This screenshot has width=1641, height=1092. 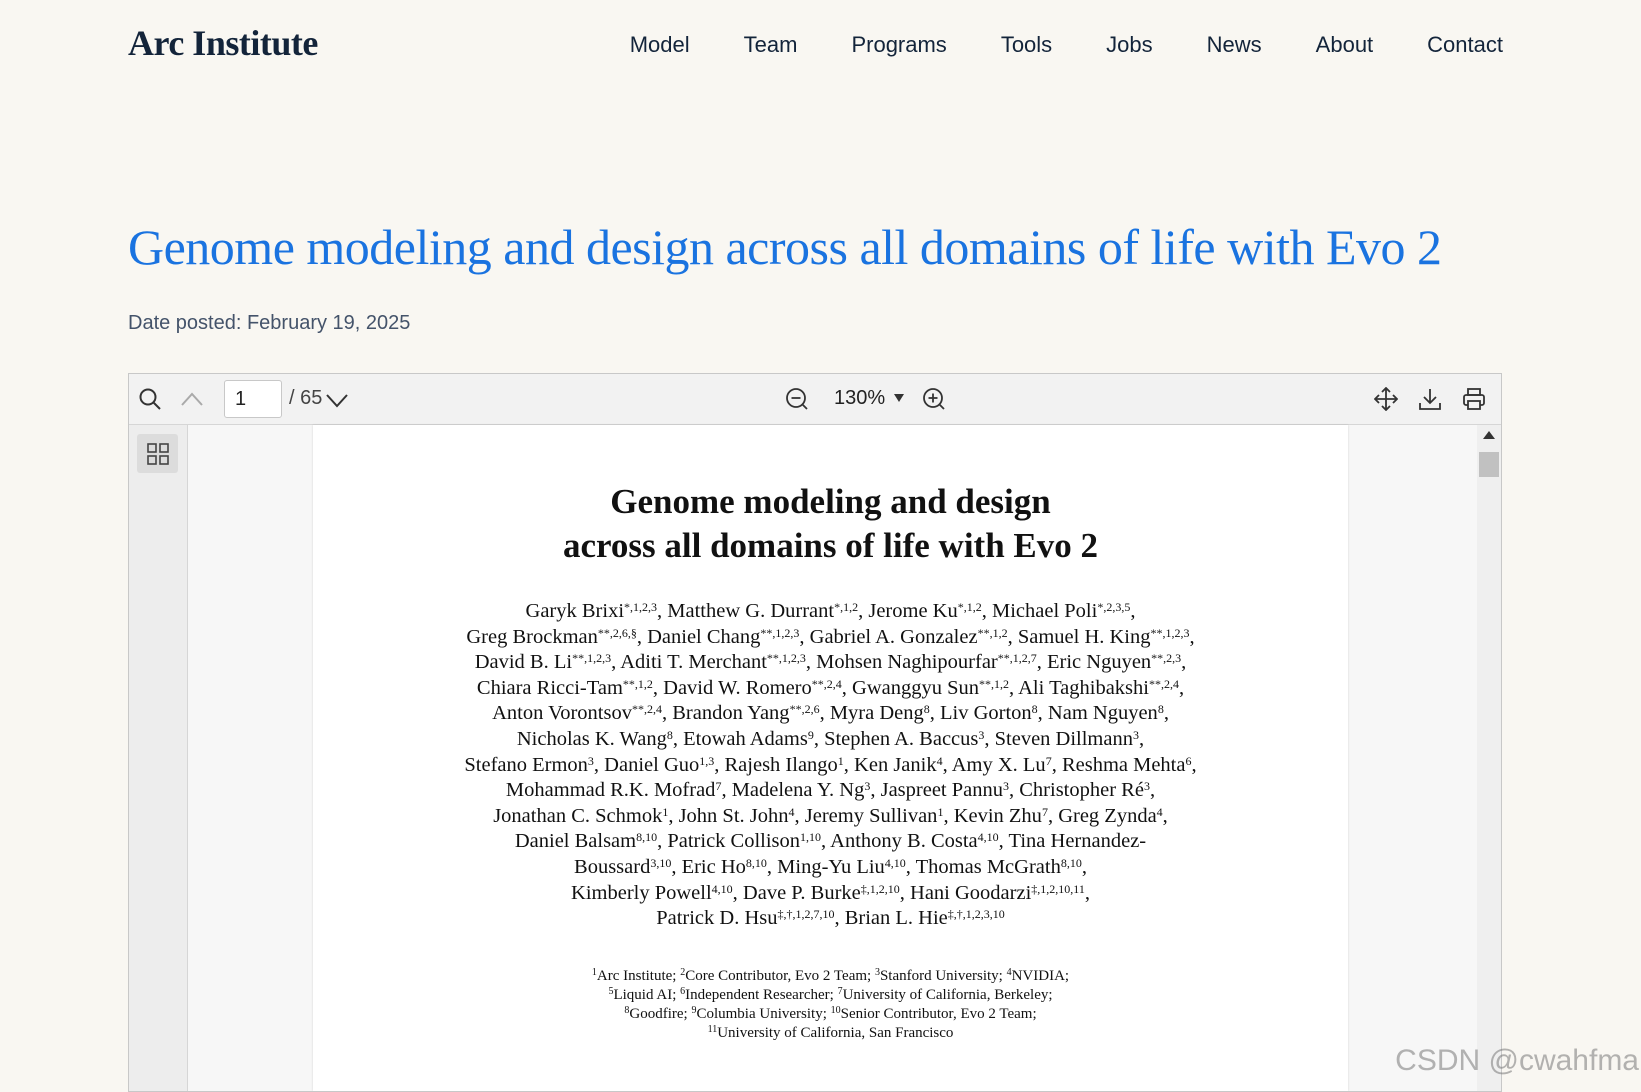 I want to click on paper-title-line2: across all domains of life with Evo 2, so click(x=830, y=545).